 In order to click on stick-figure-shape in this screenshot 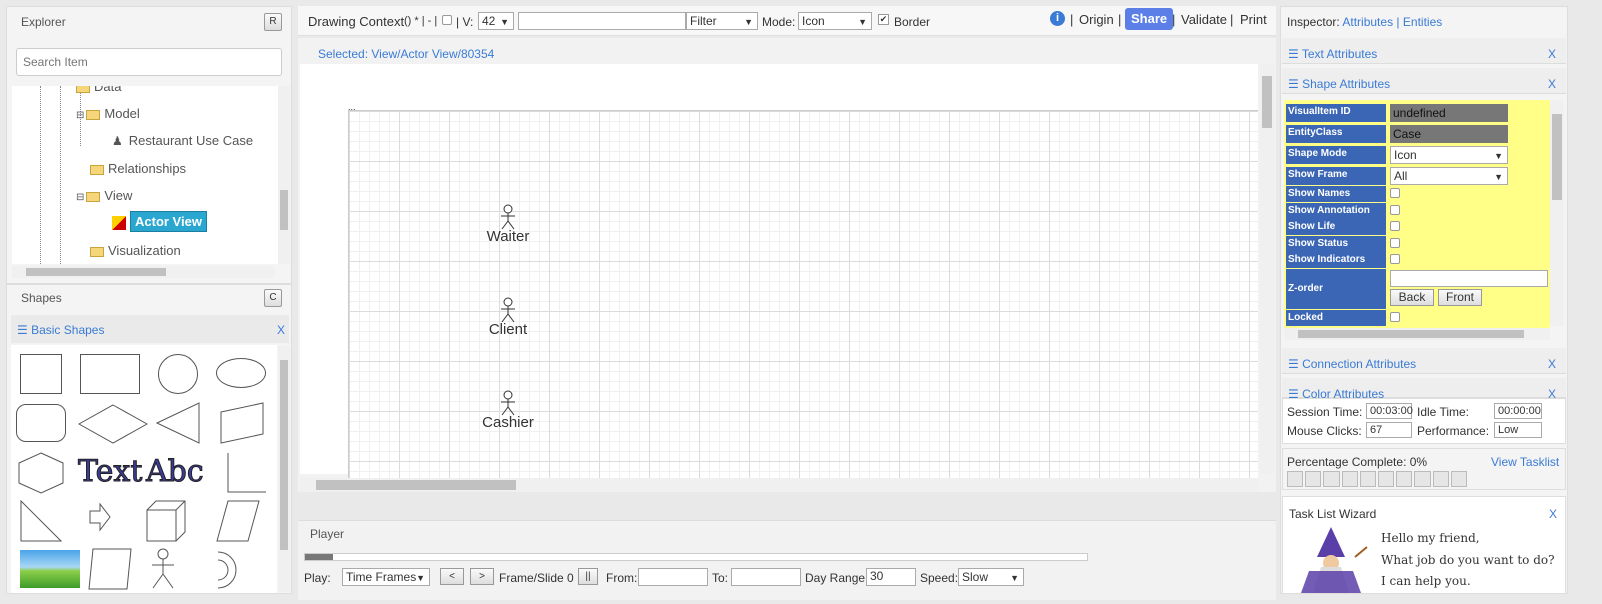, I will do `click(163, 569)`.